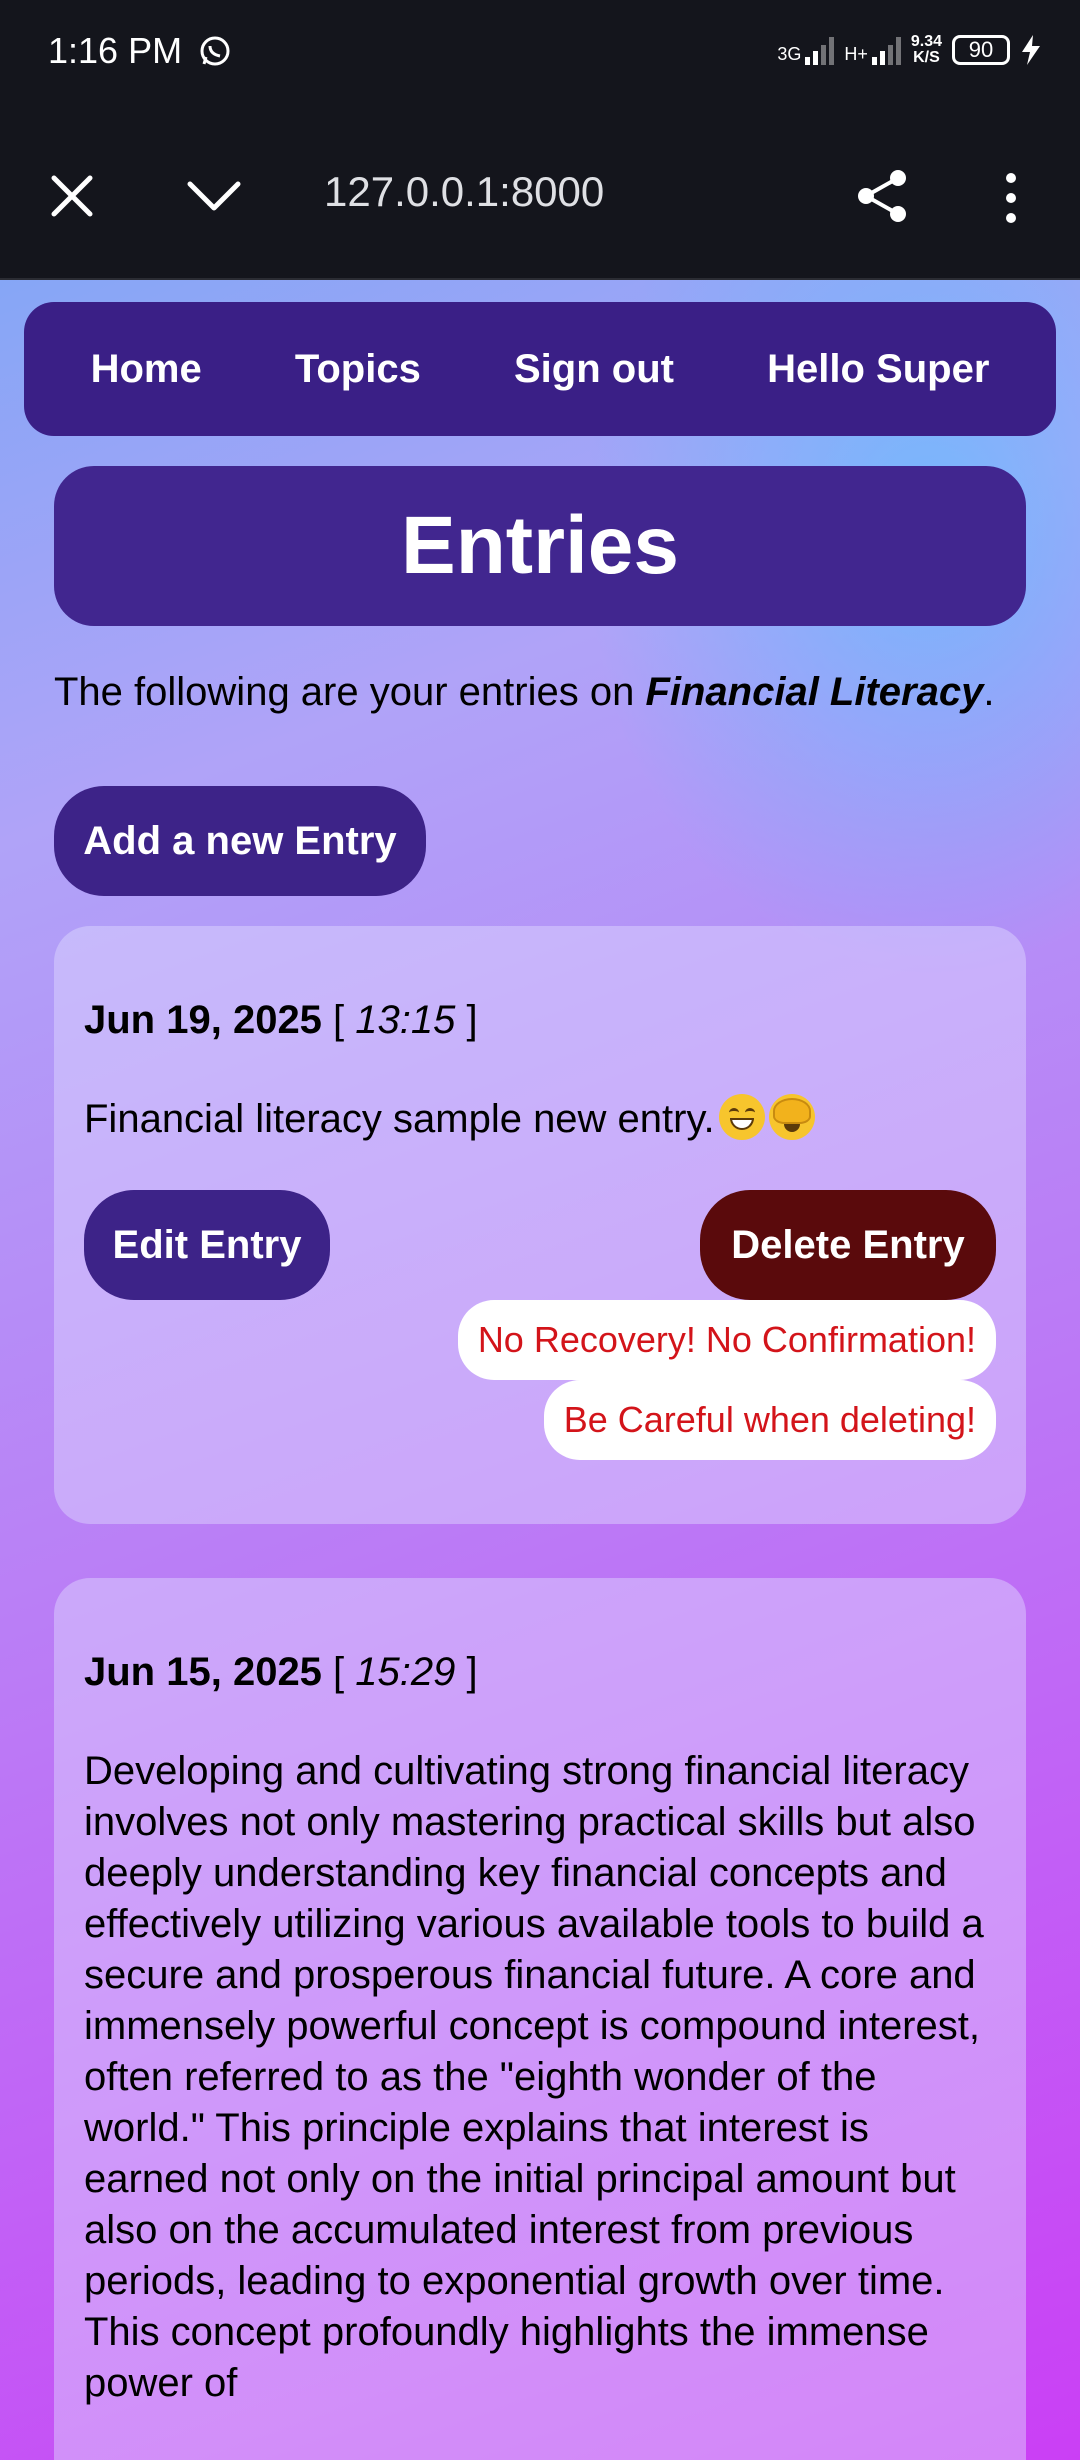 This screenshot has width=1080, height=2460. I want to click on entry-time: 13:15, so click(405, 1020).